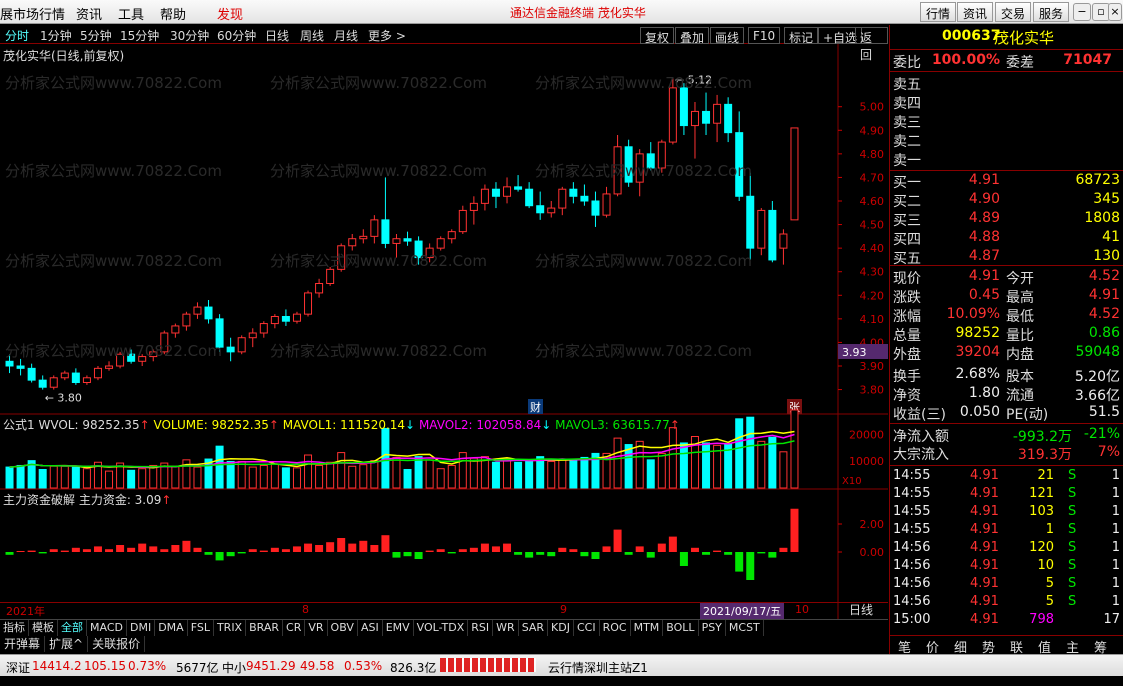  Describe the element at coordinates (19, 425) in the screenshot. I see `formula-name: 公式1` at that location.